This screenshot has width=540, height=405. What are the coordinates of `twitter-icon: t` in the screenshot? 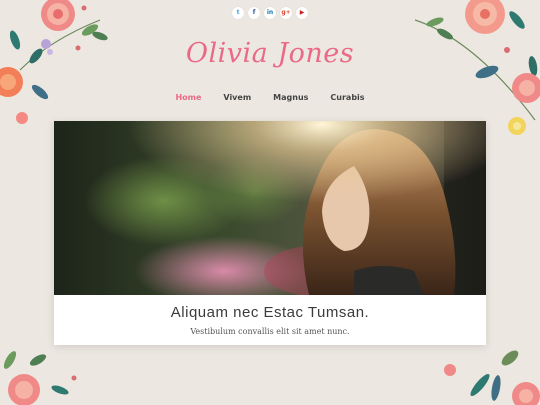 It's located at (238, 13).